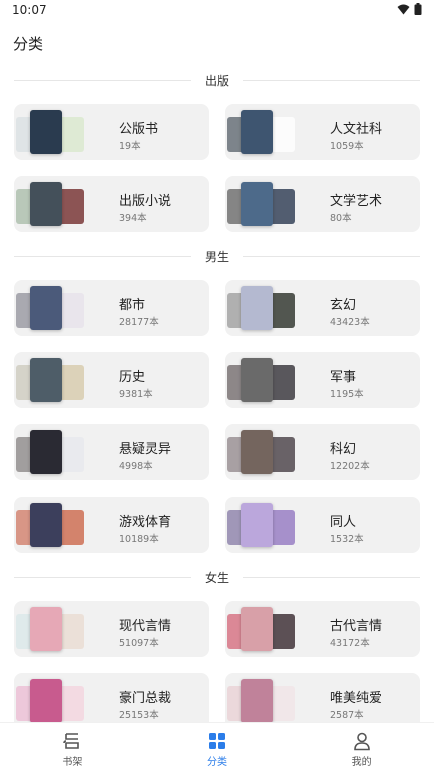  Describe the element at coordinates (111, 701) in the screenshot. I see `category-card: 豪门总裁 25153本` at that location.